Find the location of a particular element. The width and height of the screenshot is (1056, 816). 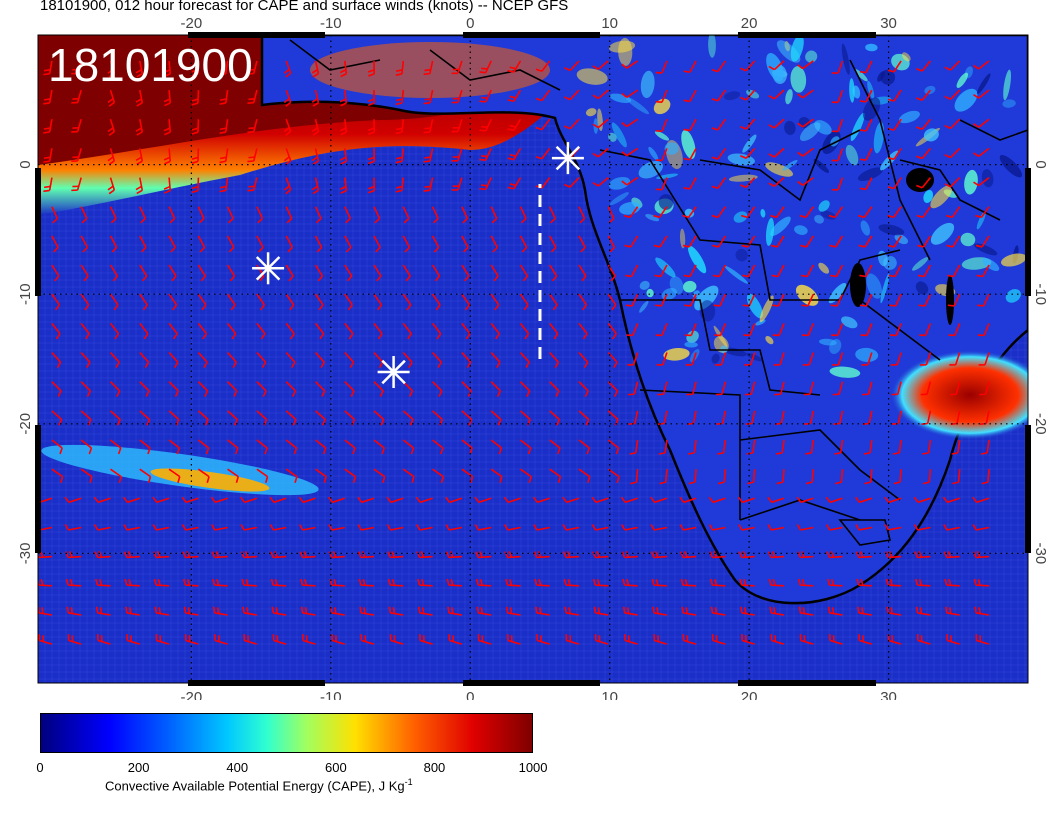

left-lat-tick--10: -10 is located at coordinates (25, 294).